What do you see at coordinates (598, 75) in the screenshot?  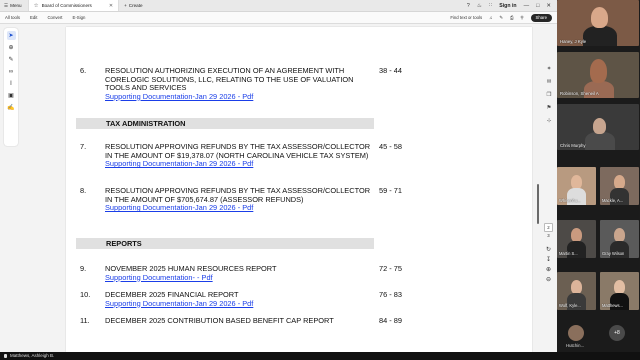 I see `participant-tile: Robinson, Sheneil A` at bounding box center [598, 75].